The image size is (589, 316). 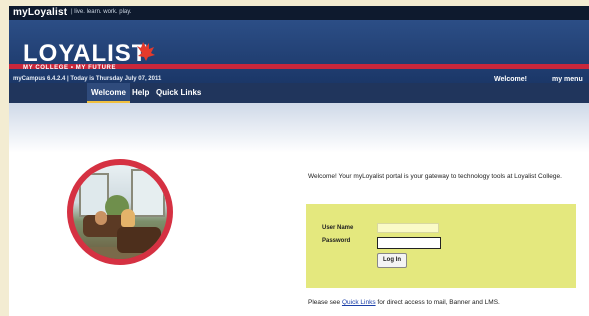 What do you see at coordinates (178, 93) in the screenshot?
I see `tab-quick-links: Quick Links` at bounding box center [178, 93].